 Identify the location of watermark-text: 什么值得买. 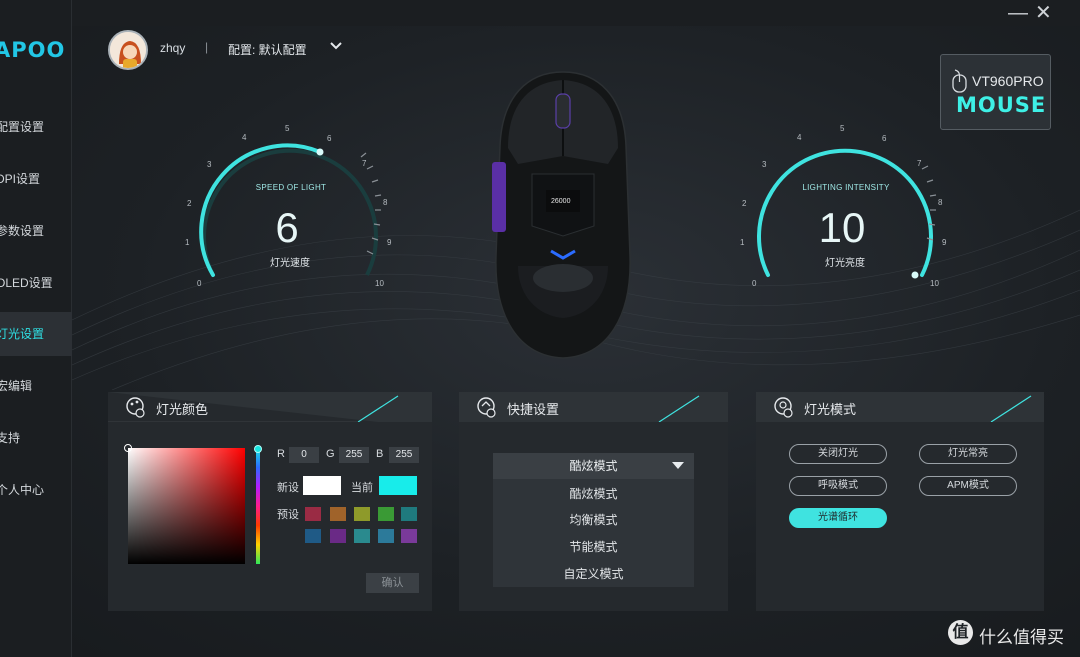
(1021, 637).